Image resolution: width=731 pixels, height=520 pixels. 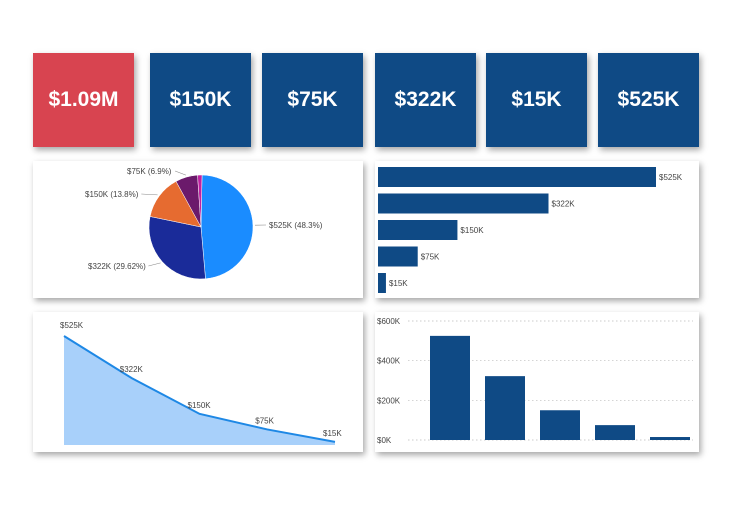 I want to click on pie-data-label: $150K (13.8%), so click(x=112, y=194).